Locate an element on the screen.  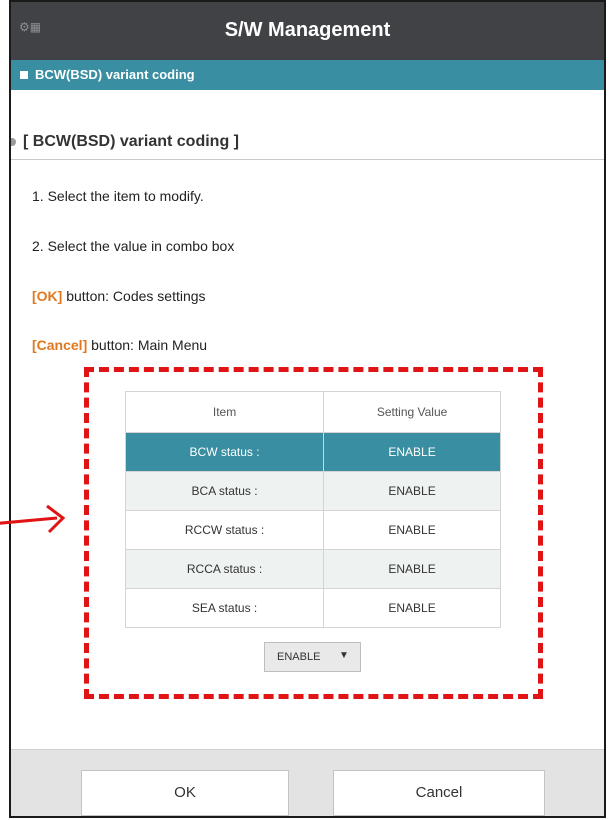
column-header-setting-value: Setting Value is located at coordinates (412, 412).